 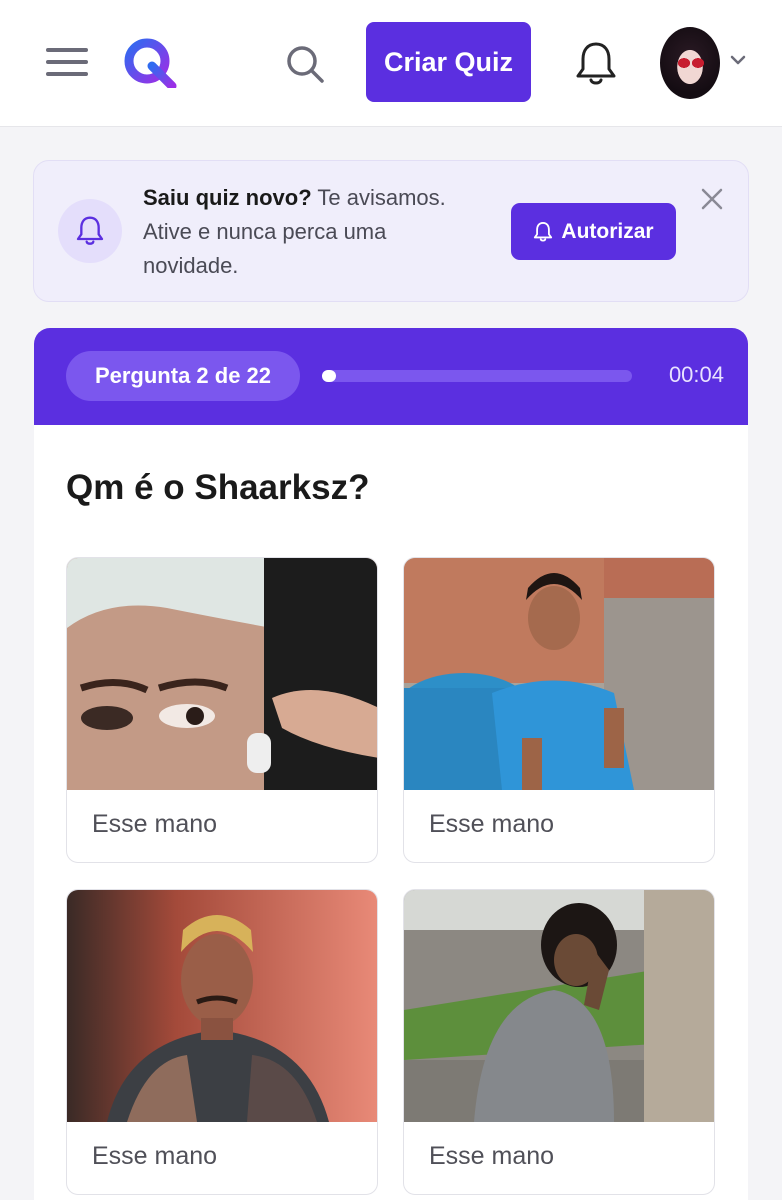 I want to click on question-title: Qm é o Shaarksz?, so click(x=218, y=487).